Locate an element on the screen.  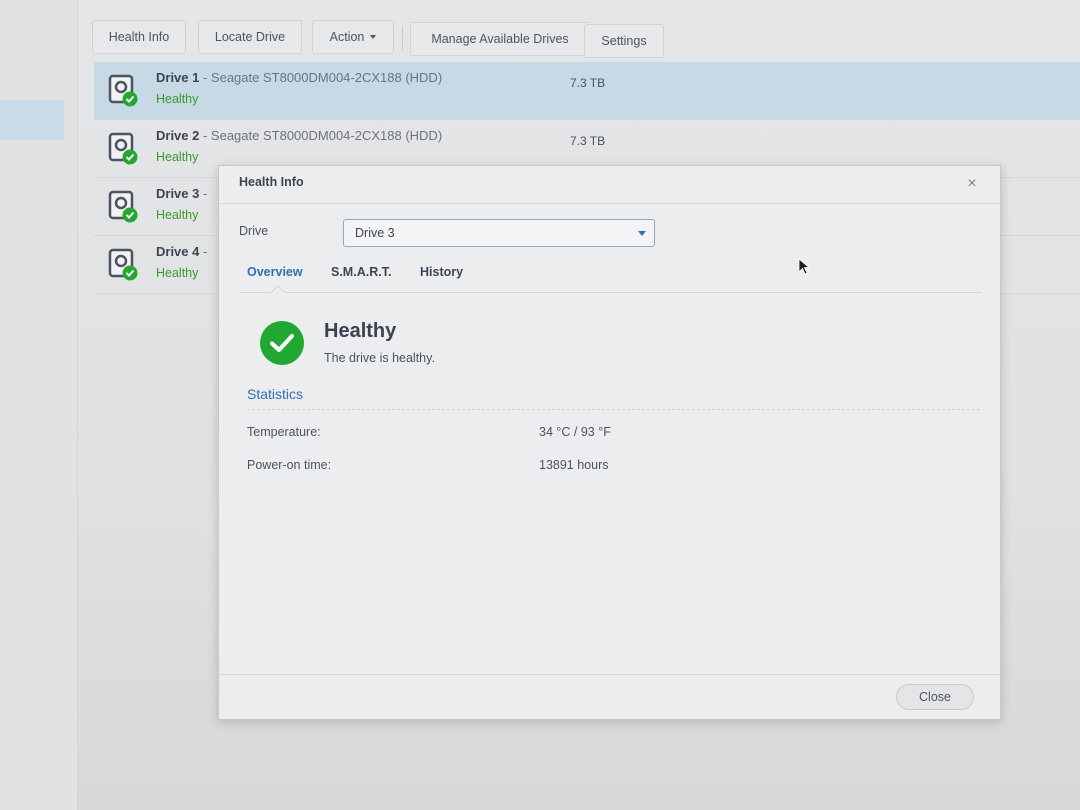
settings-button: Settings is located at coordinates (624, 41).